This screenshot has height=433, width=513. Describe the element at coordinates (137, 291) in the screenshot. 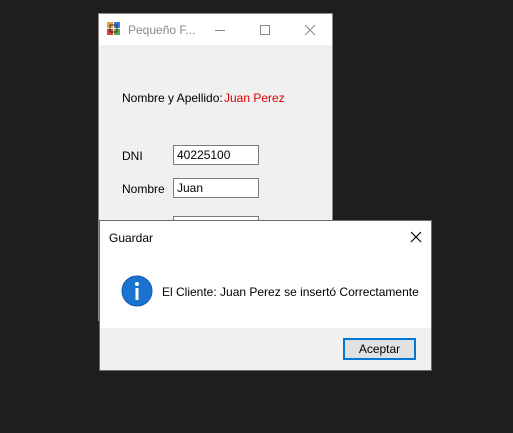

I see `info-icon` at that location.